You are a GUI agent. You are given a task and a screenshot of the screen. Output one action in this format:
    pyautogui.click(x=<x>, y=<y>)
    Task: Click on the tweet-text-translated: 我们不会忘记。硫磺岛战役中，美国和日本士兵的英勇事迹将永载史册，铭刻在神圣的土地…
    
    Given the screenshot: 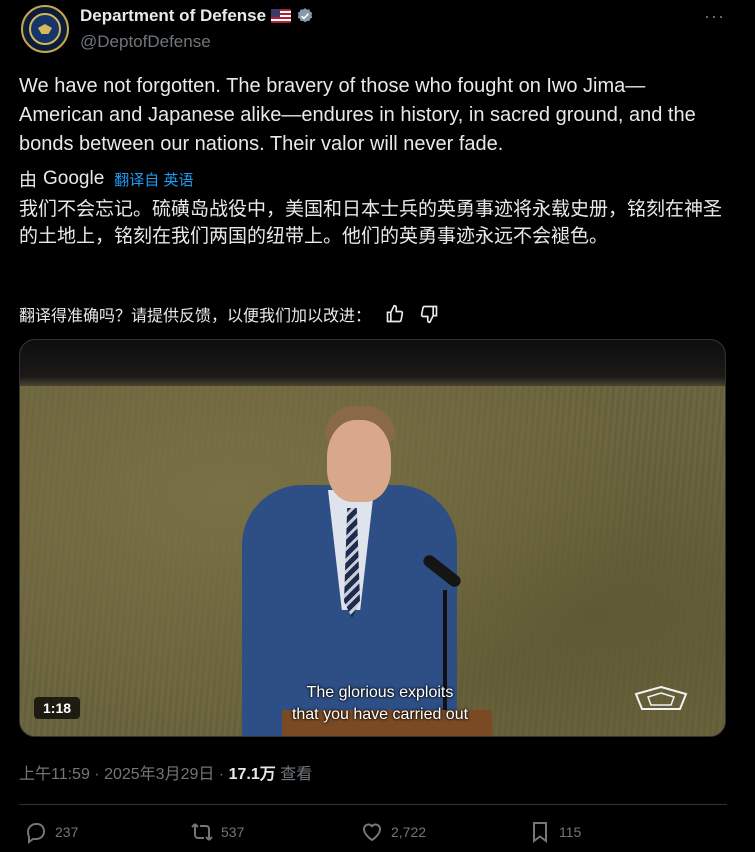 What is the action you would take?
    pyautogui.click(x=371, y=223)
    